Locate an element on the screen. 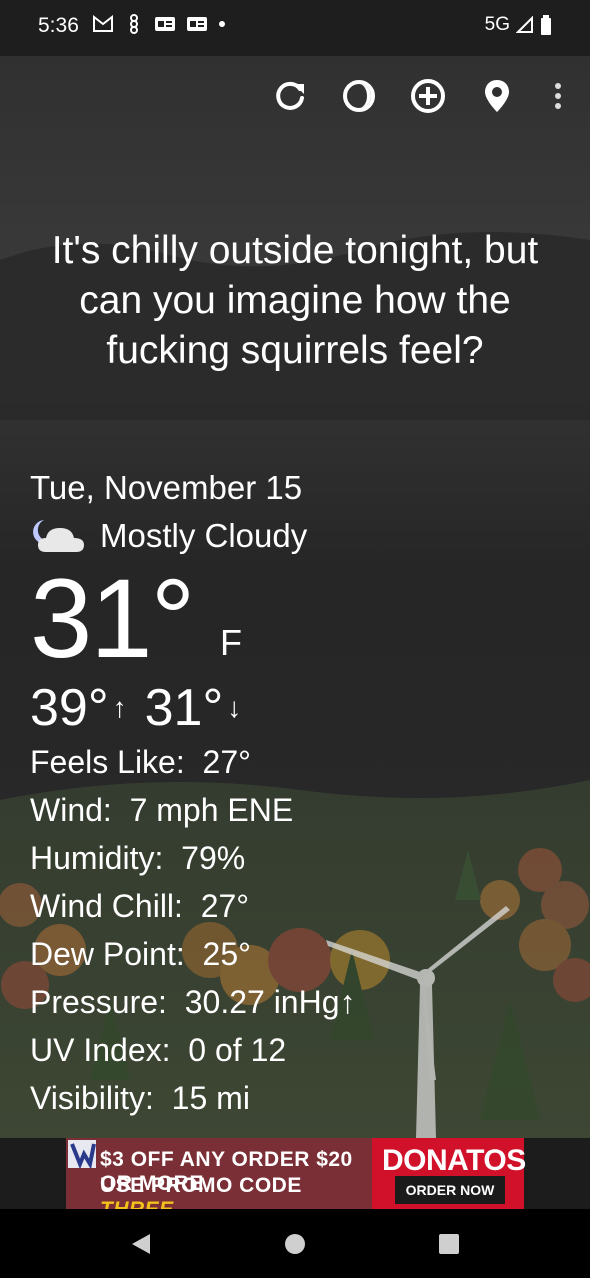 The image size is (590, 1278). detail-label: Visibility: is located at coordinates (92, 1098).